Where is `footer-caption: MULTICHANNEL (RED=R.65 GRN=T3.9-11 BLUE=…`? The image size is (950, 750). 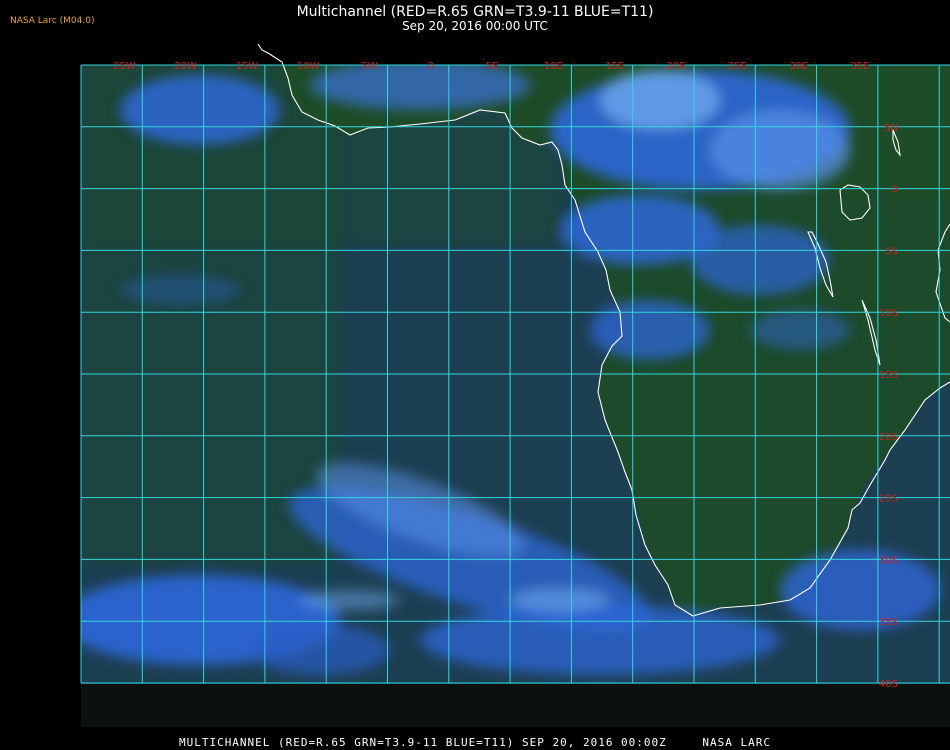
footer-caption: MULTICHANNEL (RED=R.65 GRN=T3.9-11 BLUE=… is located at coordinates (475, 742).